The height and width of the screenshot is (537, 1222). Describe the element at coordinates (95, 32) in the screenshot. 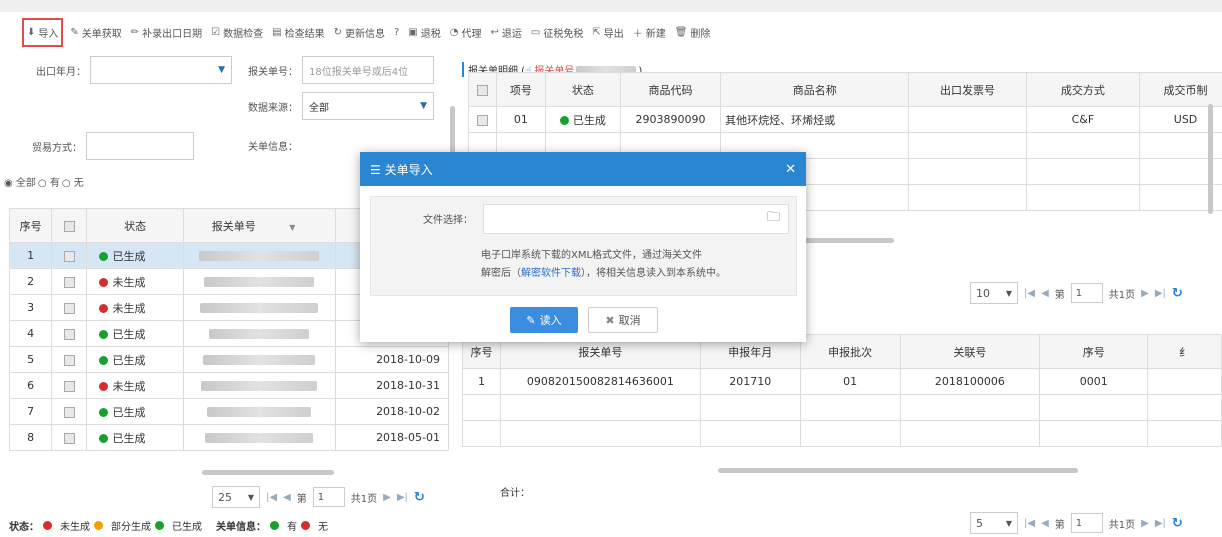

I see `fetch-customs-button: ✎ 关单获取` at that location.